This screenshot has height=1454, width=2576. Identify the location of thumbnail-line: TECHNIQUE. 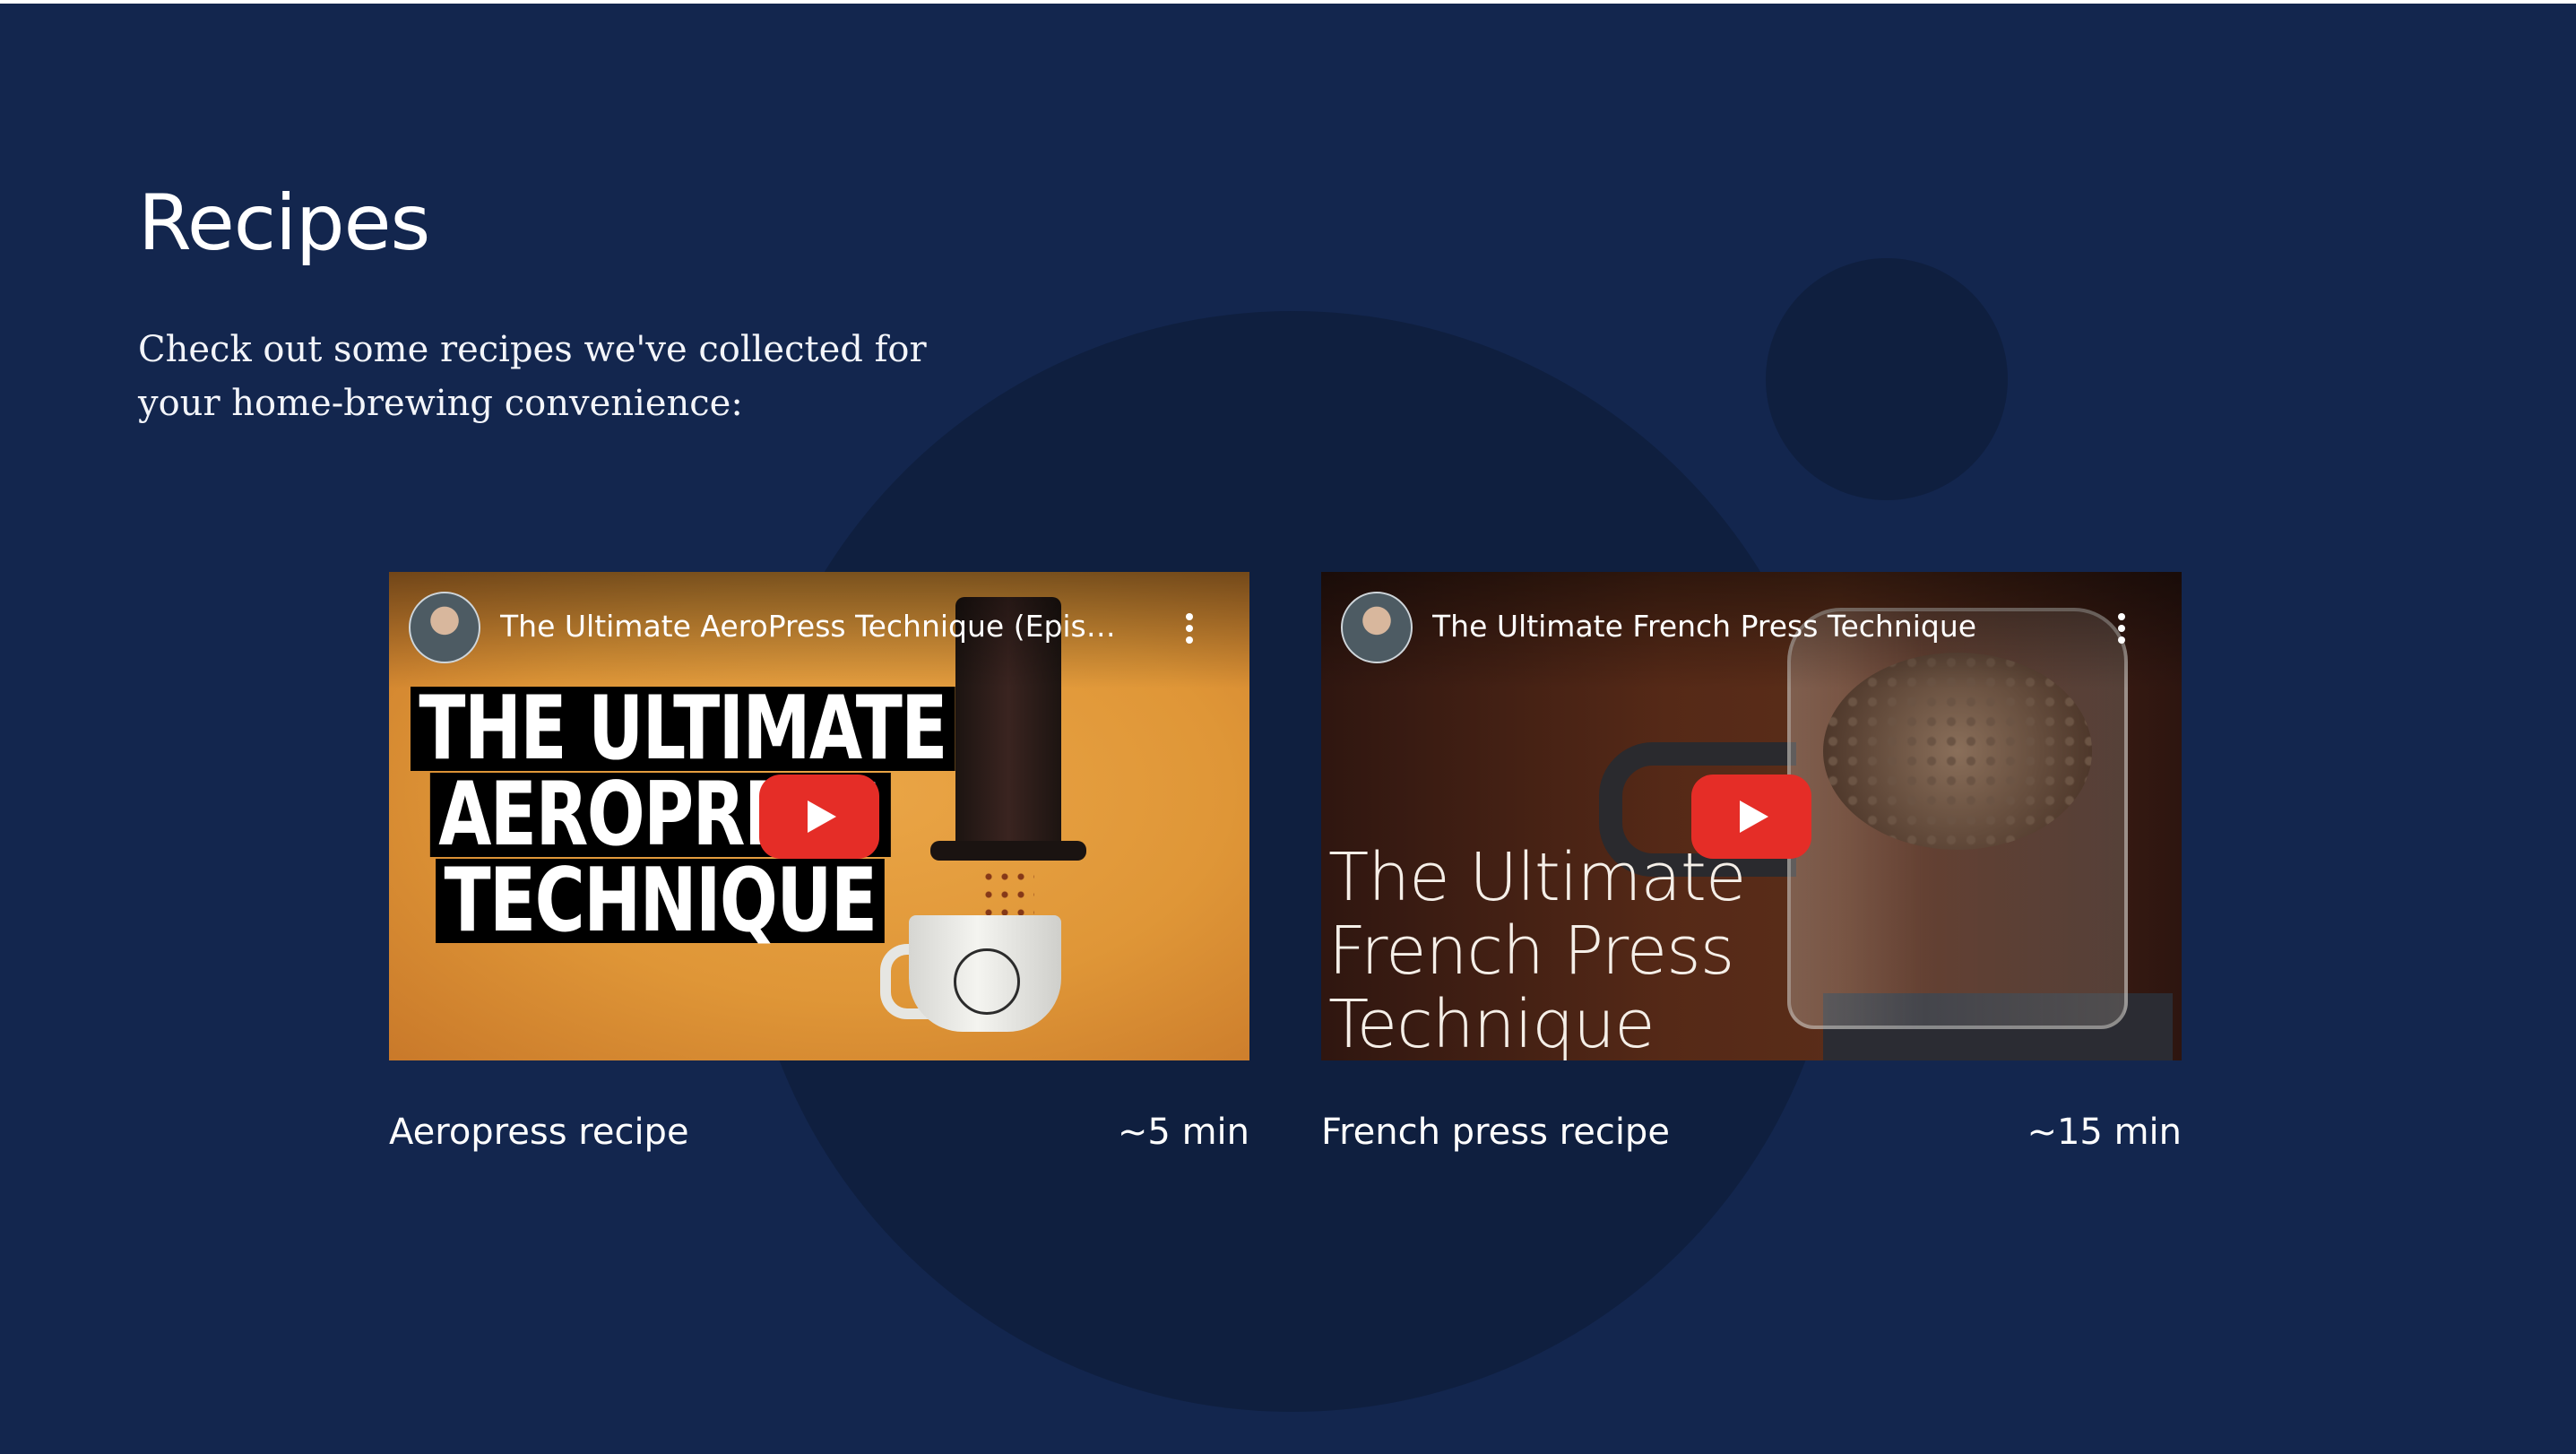
(660, 901).